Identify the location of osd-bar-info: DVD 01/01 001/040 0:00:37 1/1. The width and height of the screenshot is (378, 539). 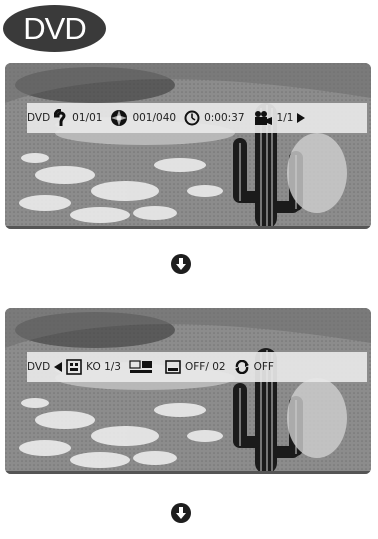
(197, 118).